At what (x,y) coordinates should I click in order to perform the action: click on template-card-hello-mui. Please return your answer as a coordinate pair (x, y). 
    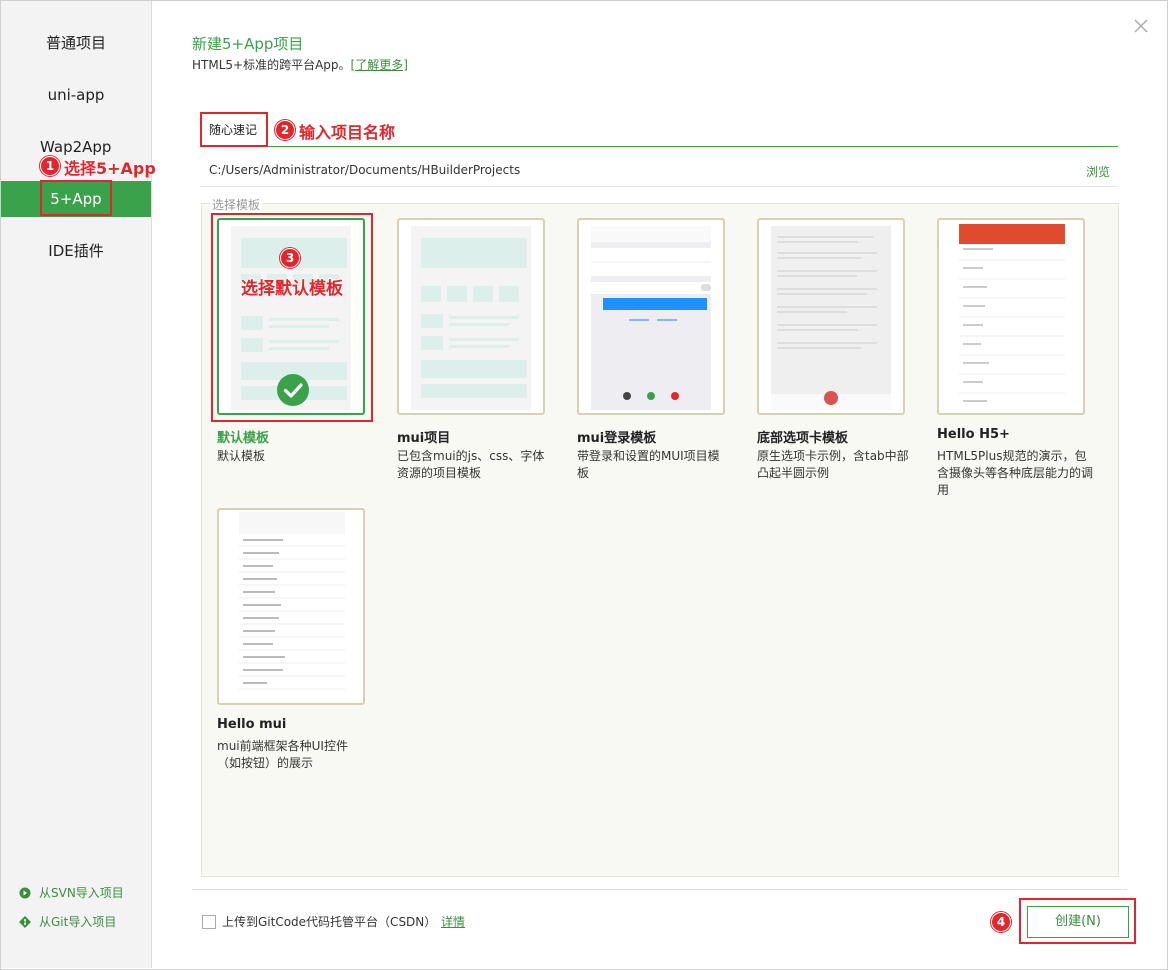
    Looking at the image, I should click on (291, 606).